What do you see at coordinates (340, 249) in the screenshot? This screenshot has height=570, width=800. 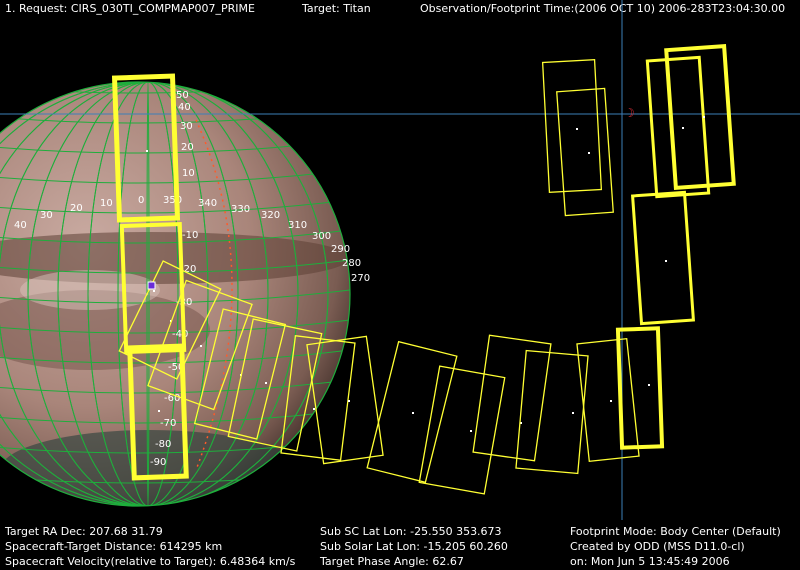 I see `lon-label: 290` at bounding box center [340, 249].